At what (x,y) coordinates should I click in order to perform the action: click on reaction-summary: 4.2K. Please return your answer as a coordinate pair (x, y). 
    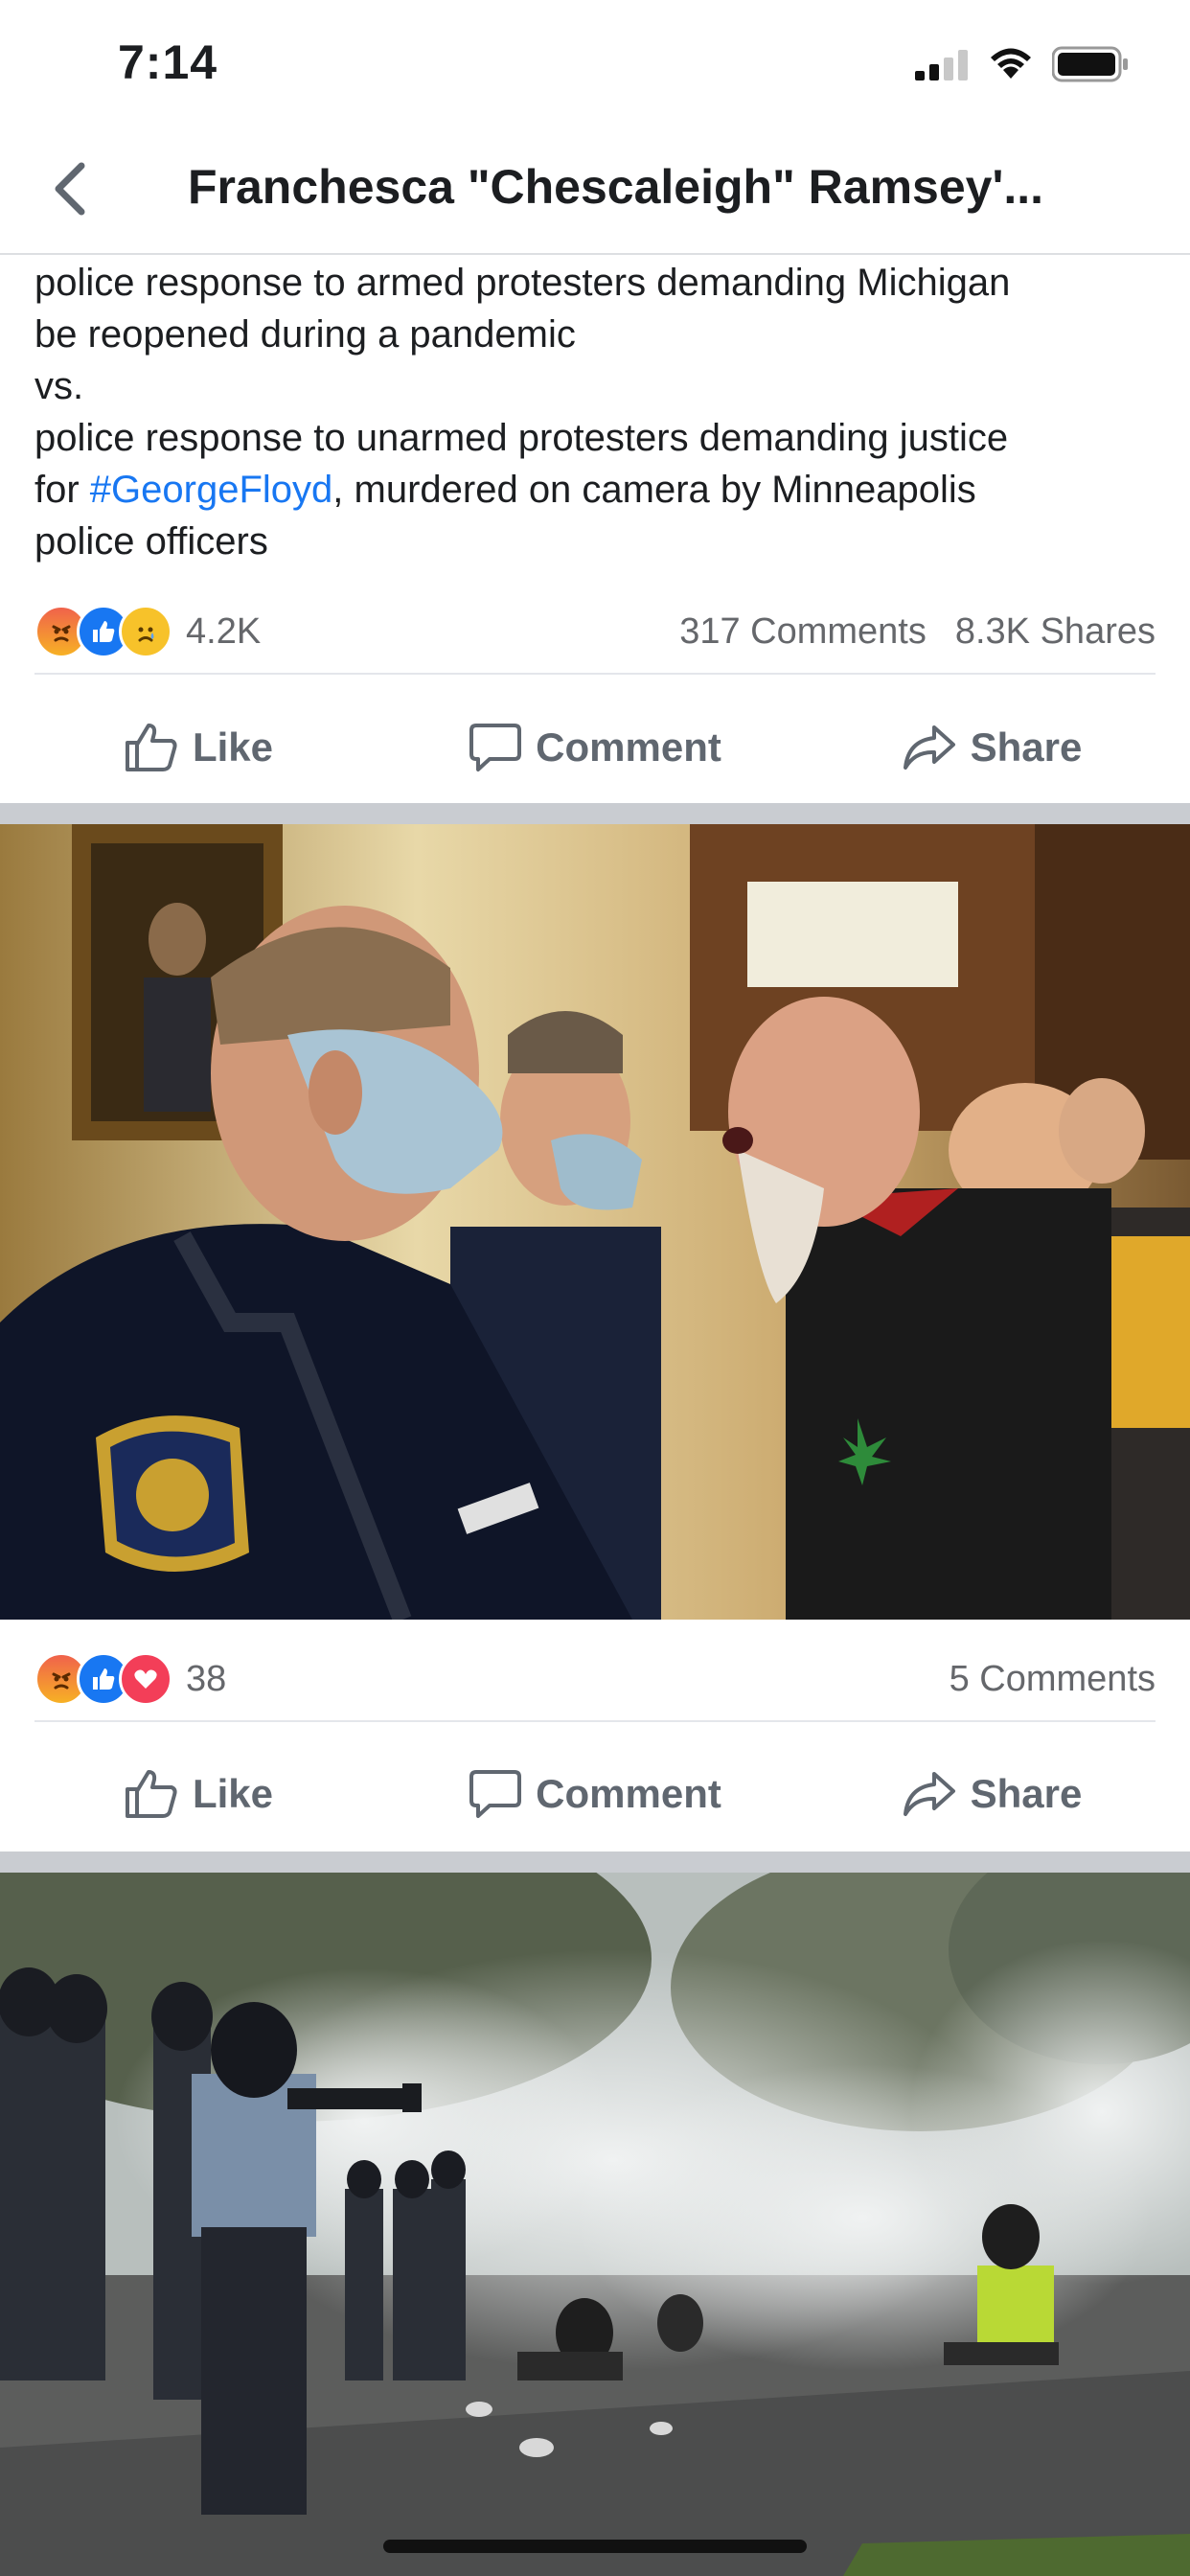
    Looking at the image, I should click on (148, 631).